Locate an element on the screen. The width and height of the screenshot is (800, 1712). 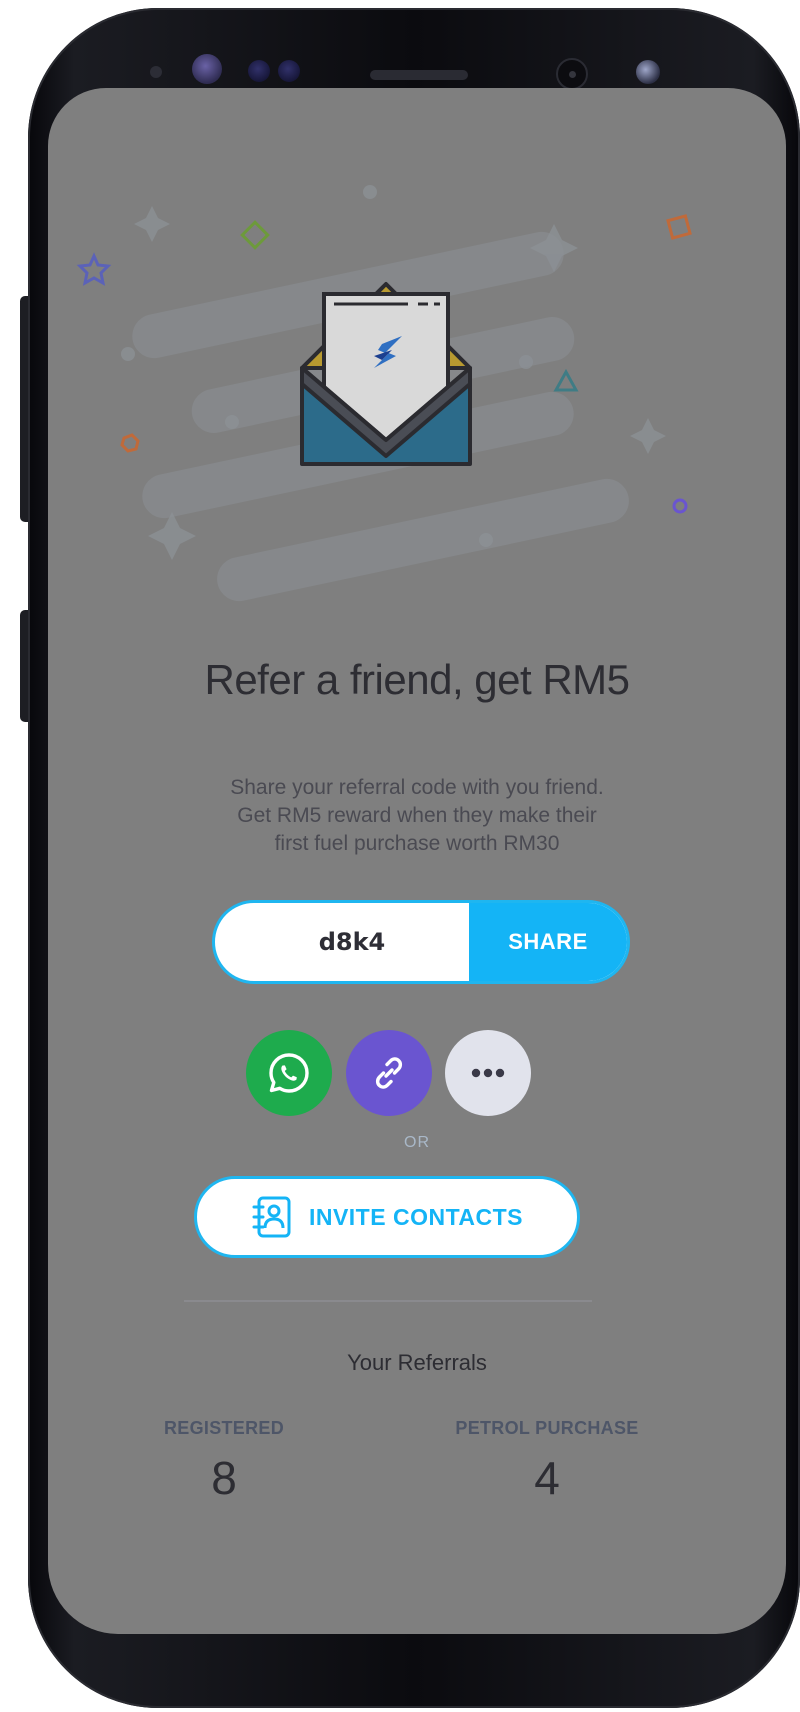
link-icon is located at coordinates (389, 1073).